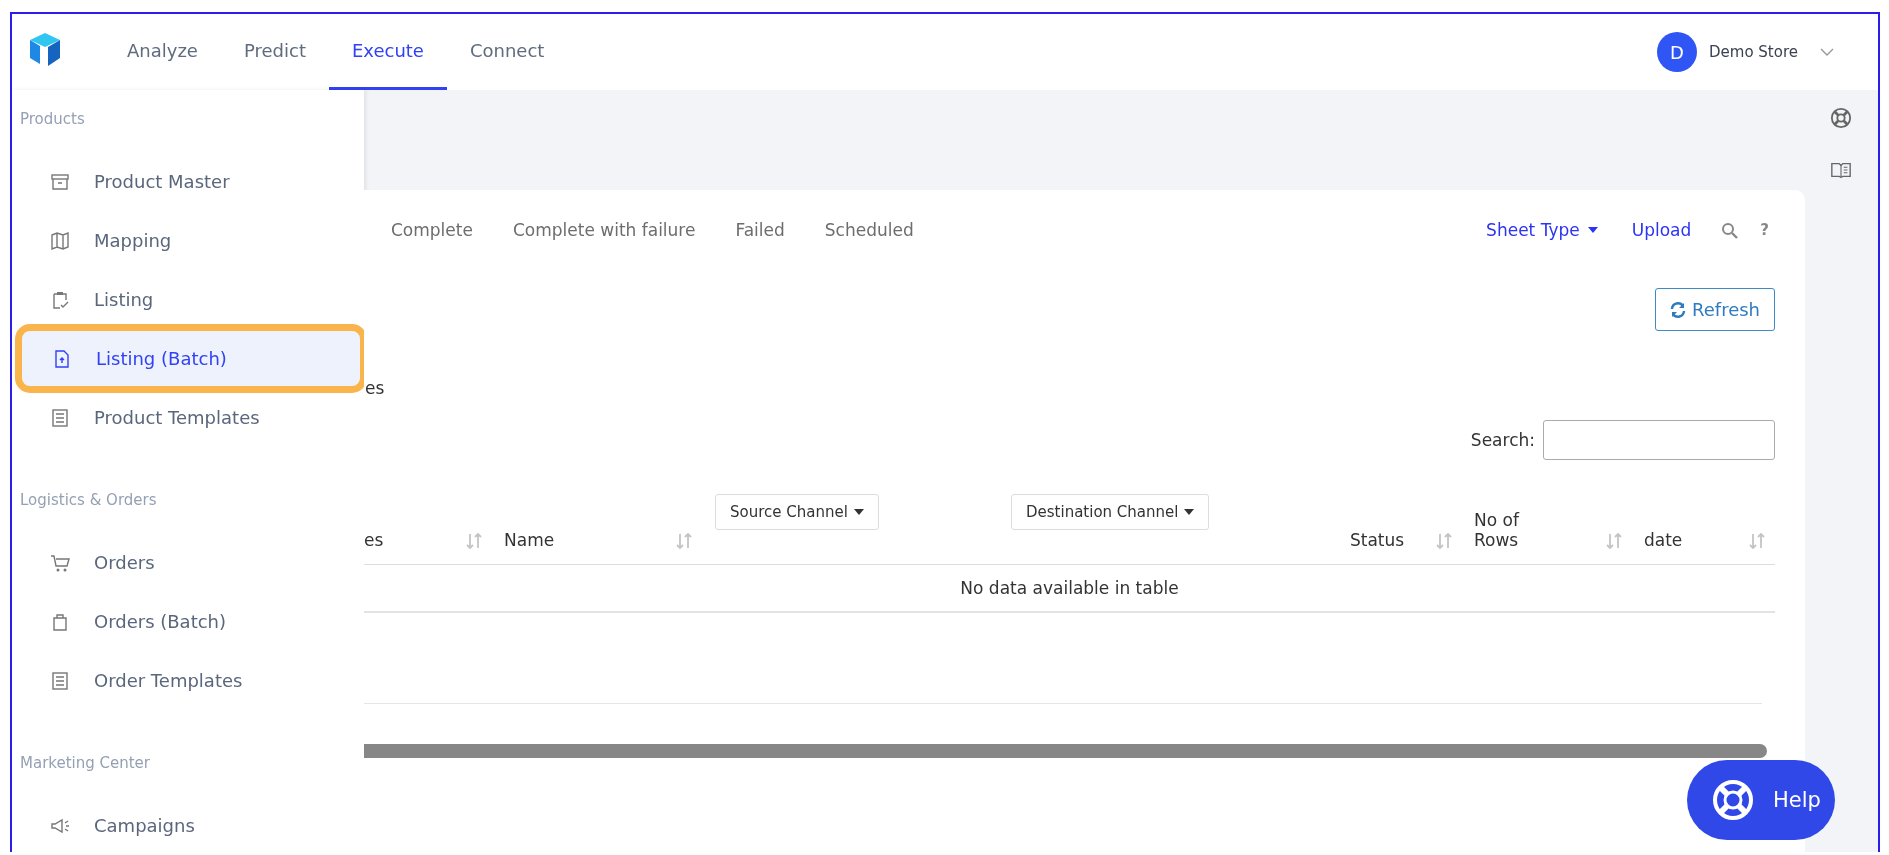 This screenshot has height=855, width=1889. What do you see at coordinates (1542, 230) in the screenshot?
I see `sheet-type-dropdown: Sheet Type` at bounding box center [1542, 230].